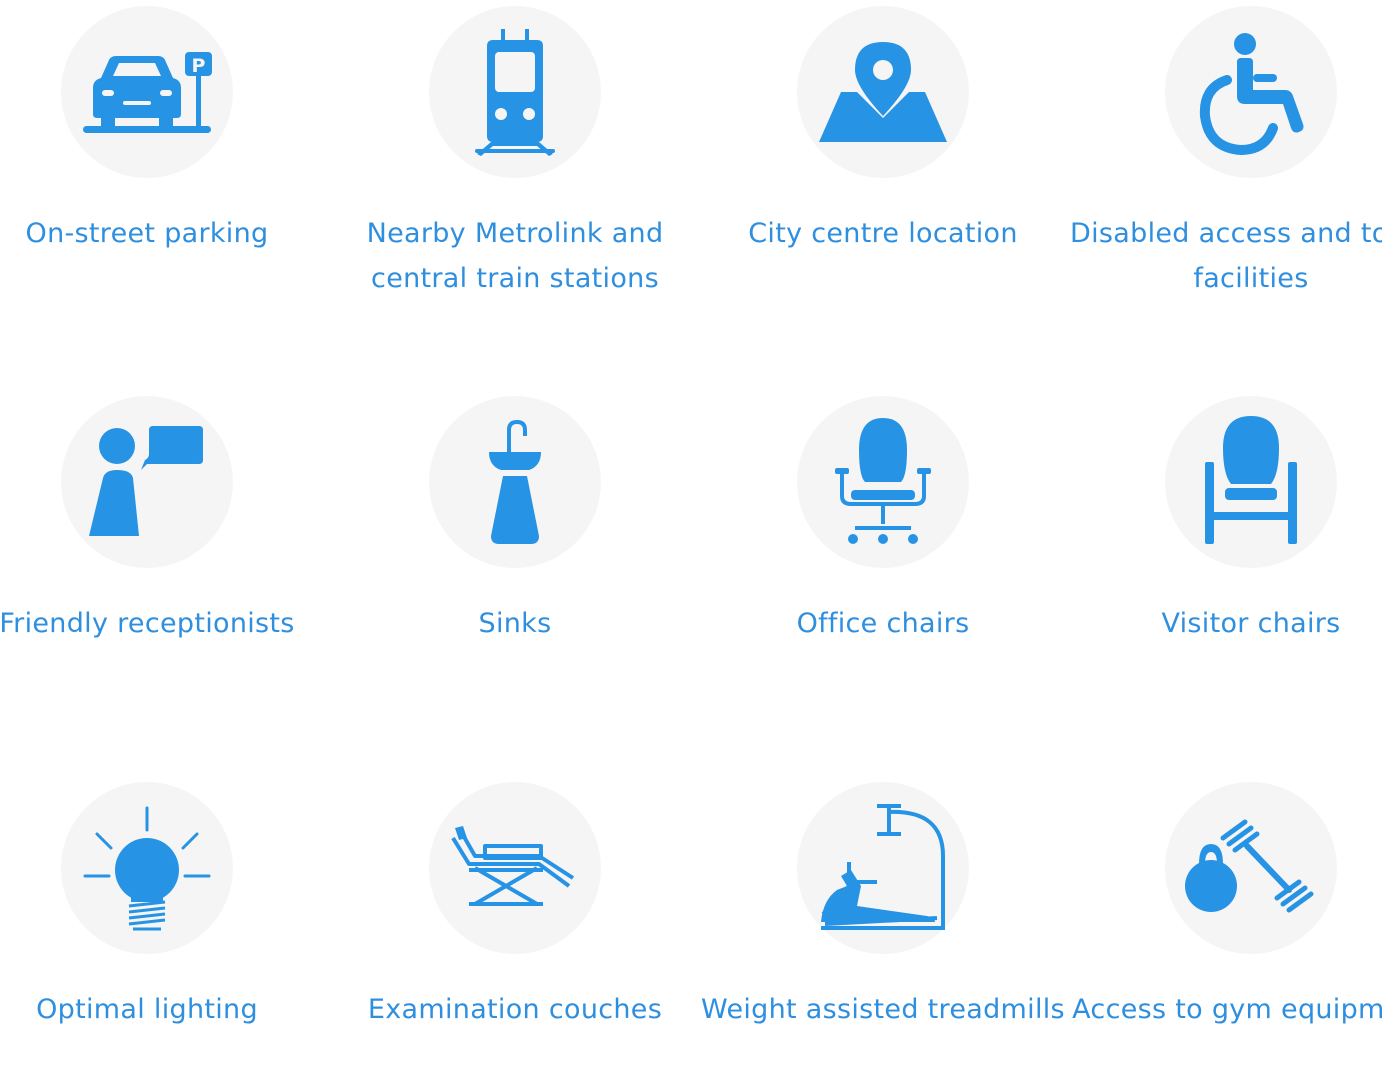 The width and height of the screenshot is (1382, 1073). Describe the element at coordinates (1251, 623) in the screenshot. I see `feature-label: Visitor chairs` at that location.